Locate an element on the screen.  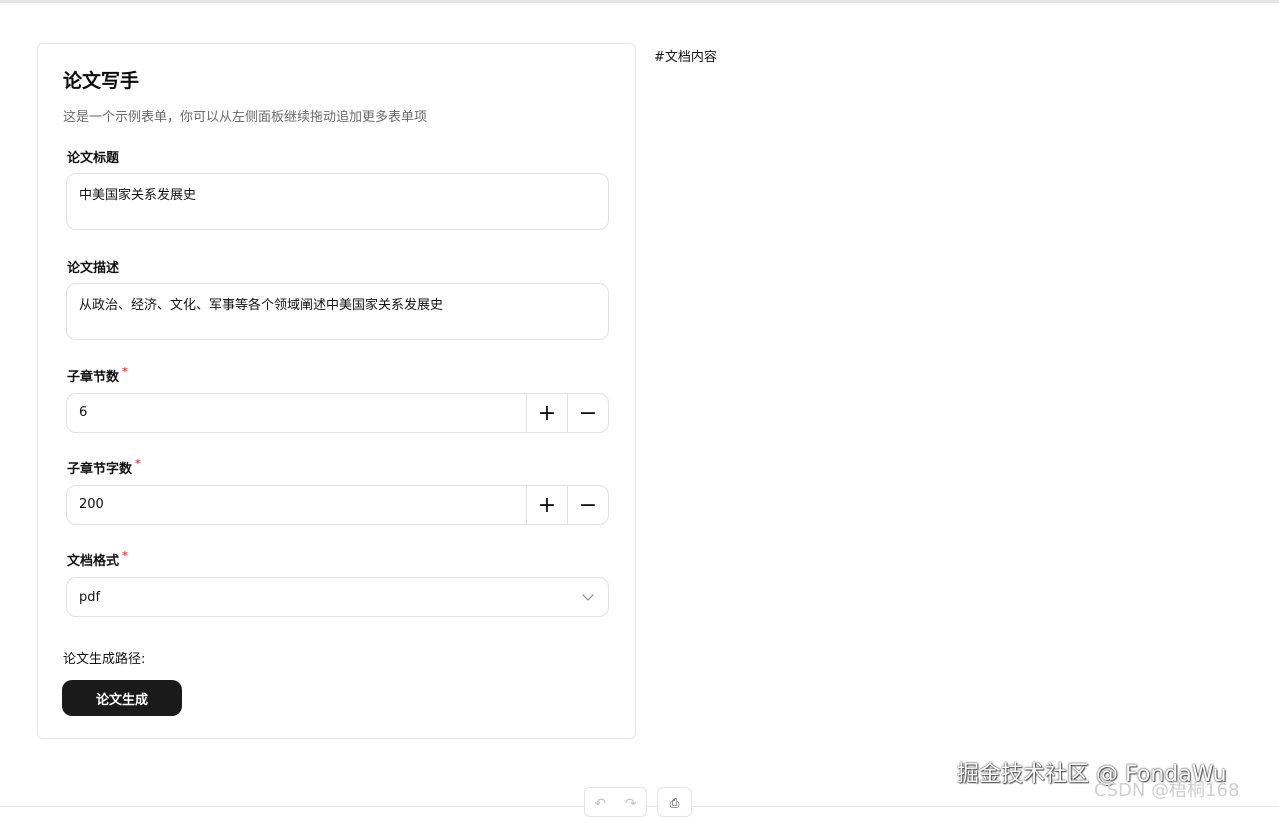
paper-title-value: 中美国家关系发展史 is located at coordinates (138, 195).